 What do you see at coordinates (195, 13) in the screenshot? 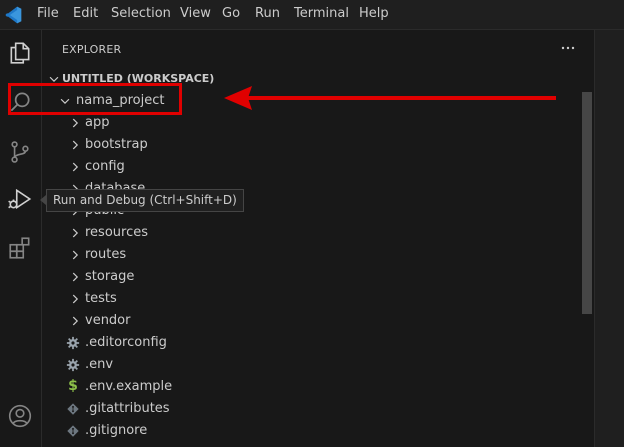
I see `menu-view: View` at bounding box center [195, 13].